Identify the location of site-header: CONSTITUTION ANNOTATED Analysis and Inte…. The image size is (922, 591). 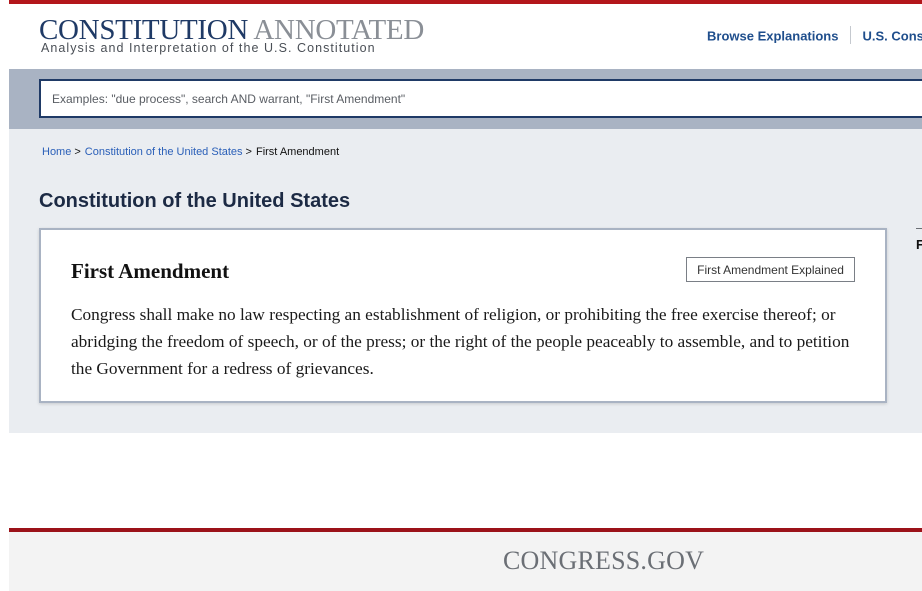
(465, 36).